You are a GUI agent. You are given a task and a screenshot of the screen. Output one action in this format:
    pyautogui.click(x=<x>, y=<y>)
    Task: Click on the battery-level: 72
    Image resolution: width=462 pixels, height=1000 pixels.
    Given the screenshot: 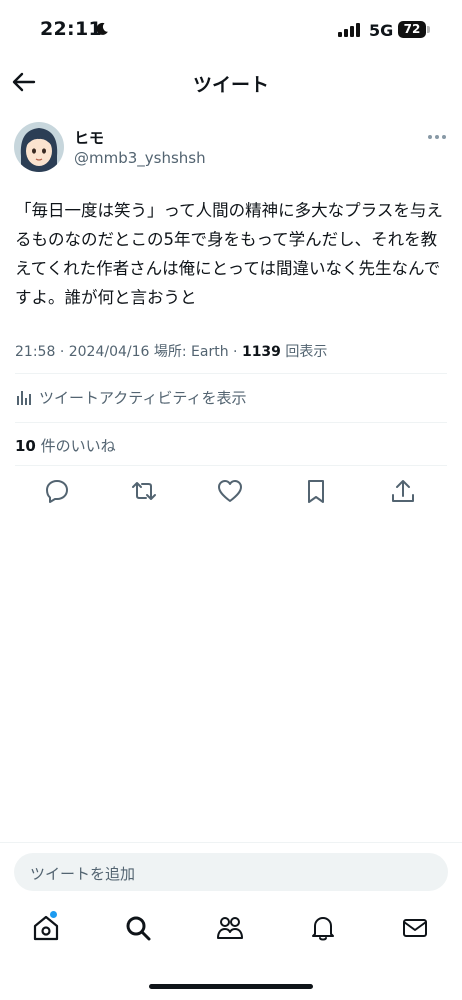 What is the action you would take?
    pyautogui.click(x=412, y=29)
    